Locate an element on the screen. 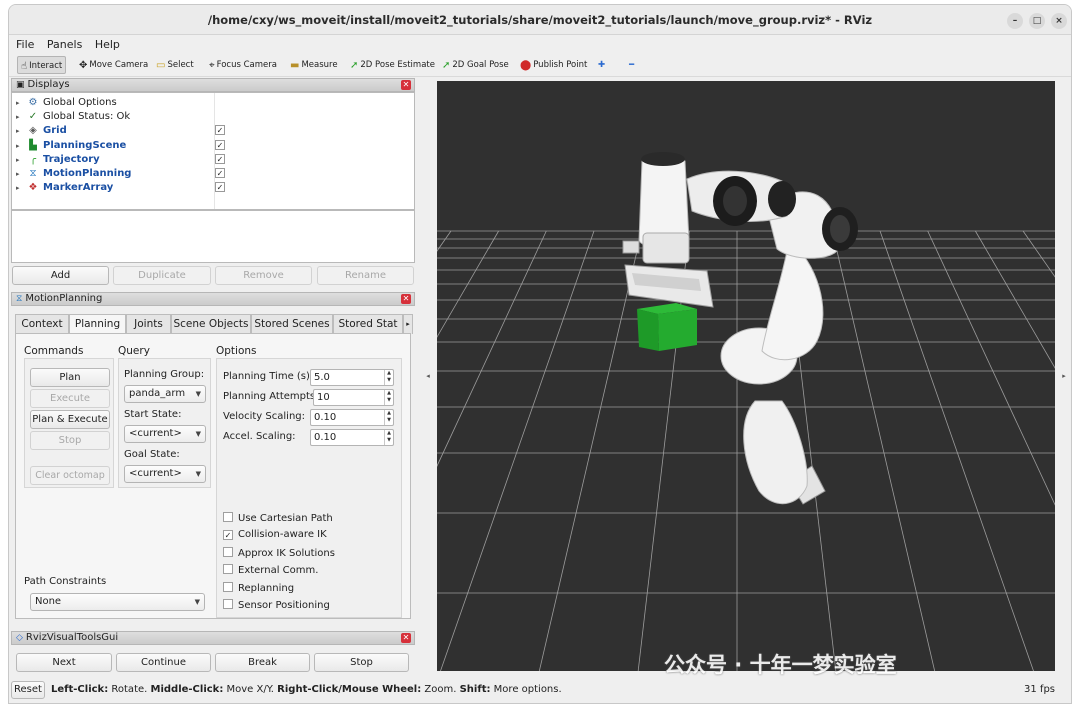 This screenshot has width=1080, height=709. next-button: Next is located at coordinates (64, 662).